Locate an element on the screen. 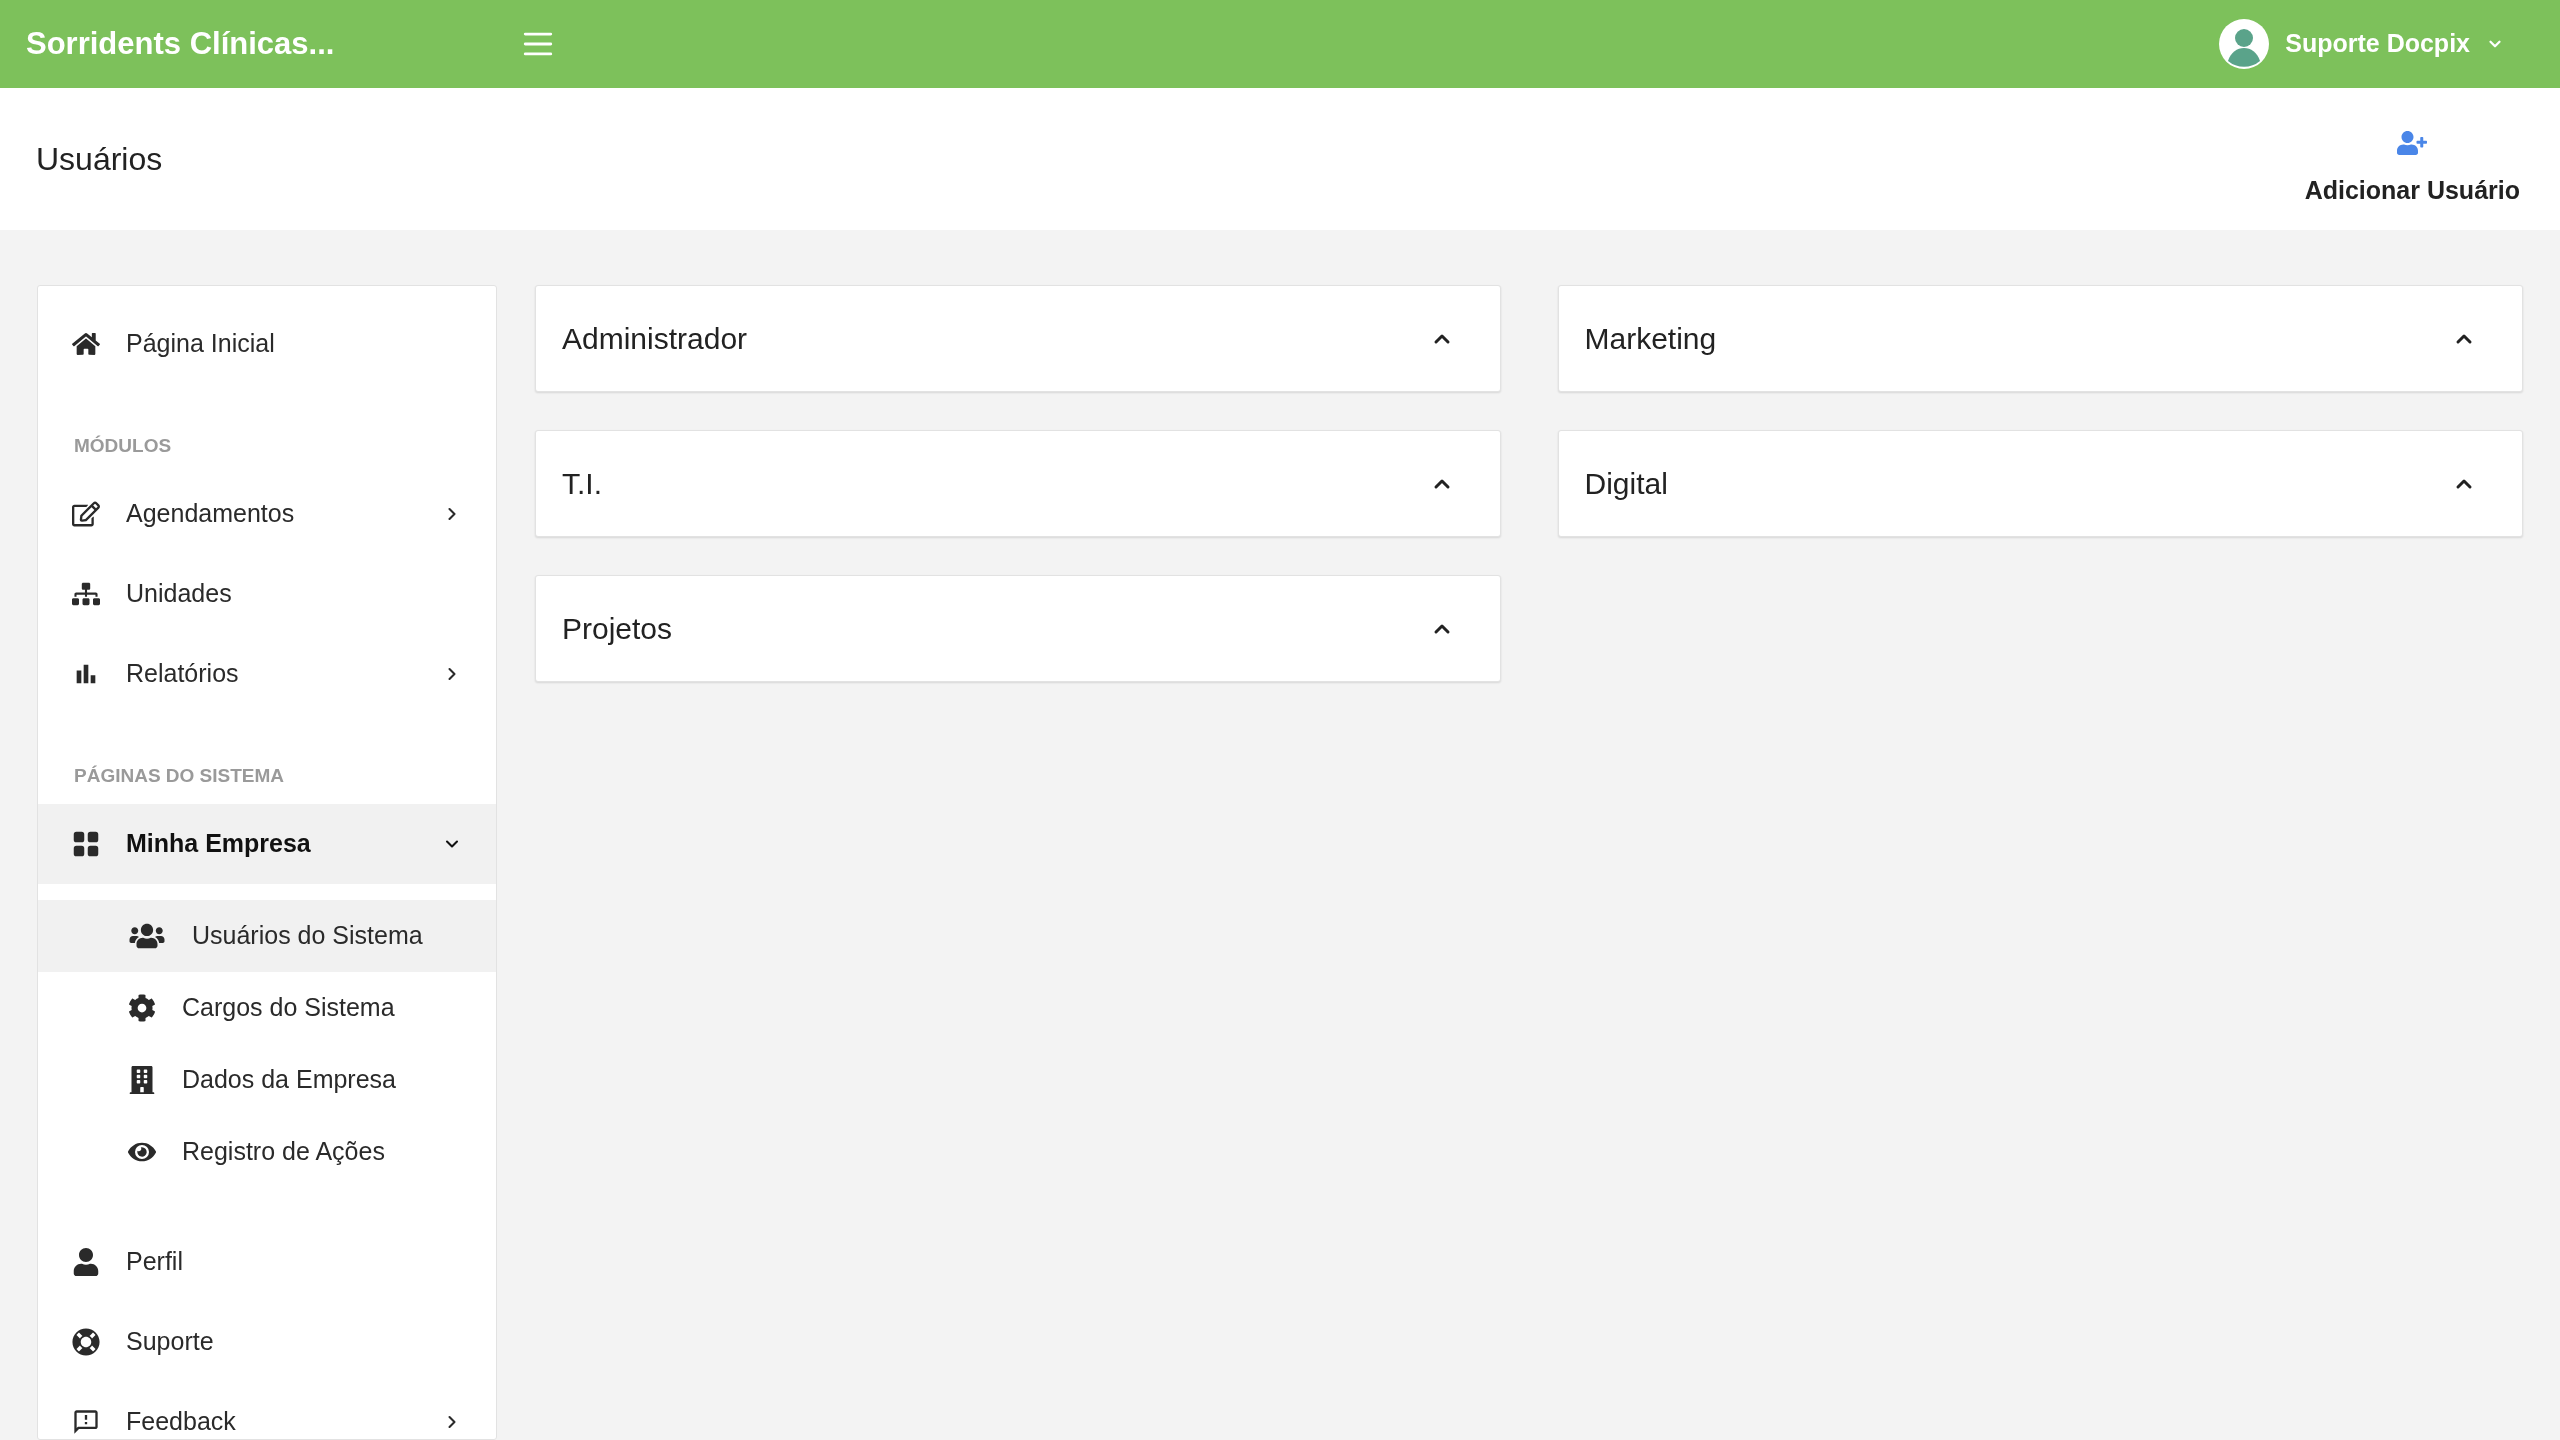 Image resolution: width=2560 pixels, height=1440 pixels. settings-icon is located at coordinates (142, 1008).